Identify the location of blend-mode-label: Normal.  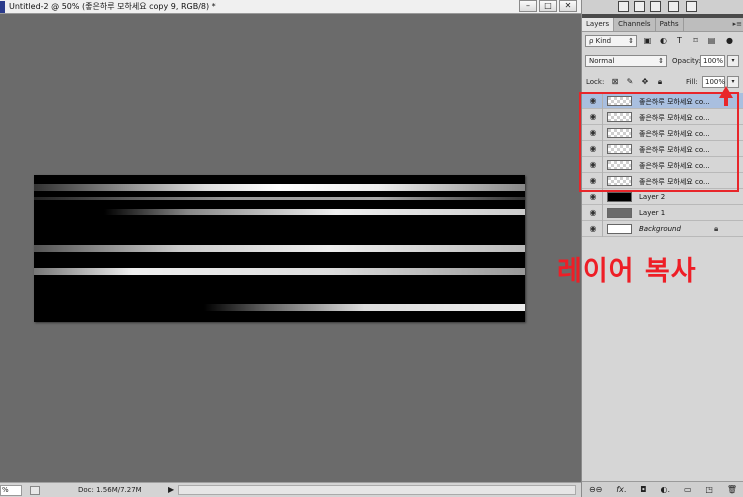
(602, 61).